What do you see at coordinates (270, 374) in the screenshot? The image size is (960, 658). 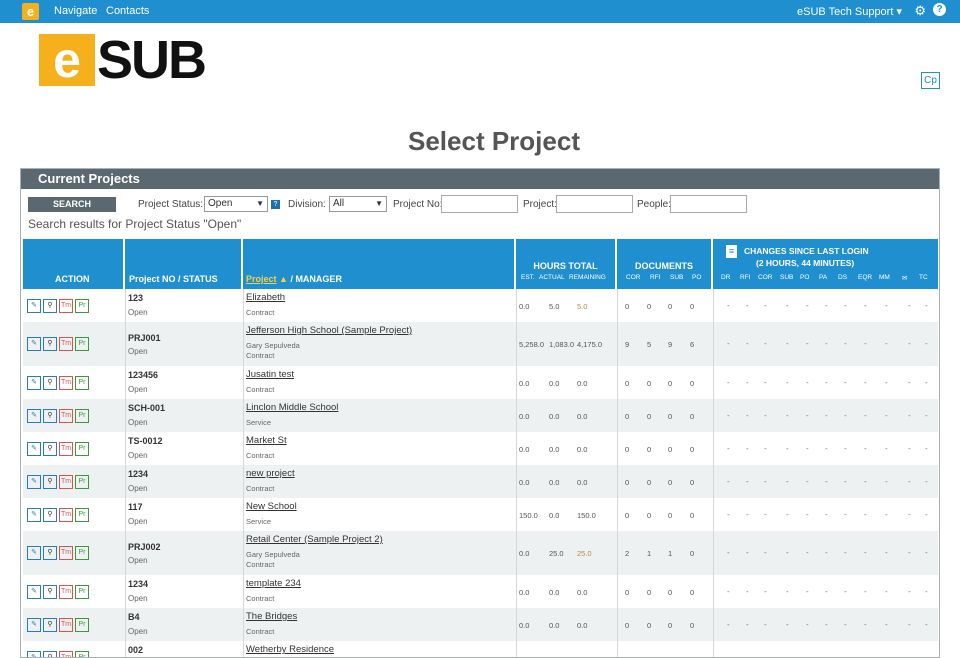 I see `project-name-link: Jusatin test` at bounding box center [270, 374].